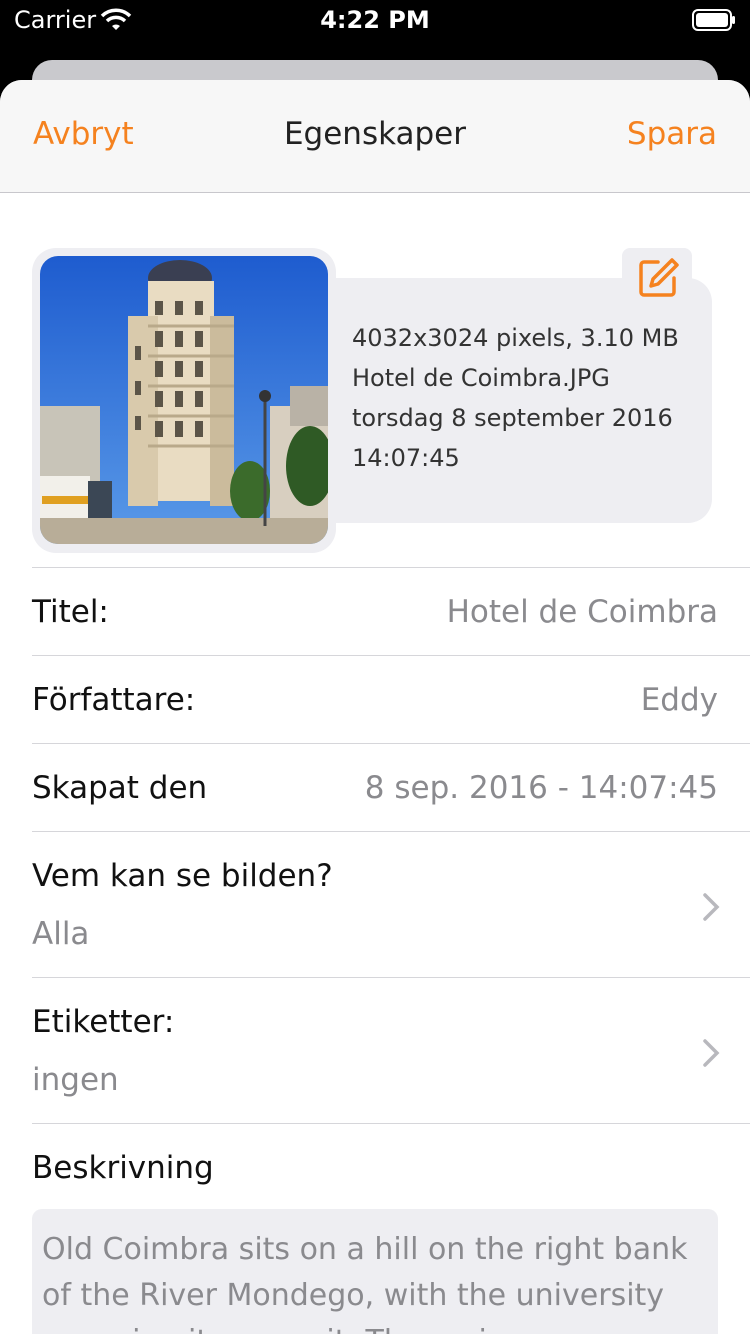  What do you see at coordinates (120, 788) in the screenshot?
I see `created-label: Skapat den` at bounding box center [120, 788].